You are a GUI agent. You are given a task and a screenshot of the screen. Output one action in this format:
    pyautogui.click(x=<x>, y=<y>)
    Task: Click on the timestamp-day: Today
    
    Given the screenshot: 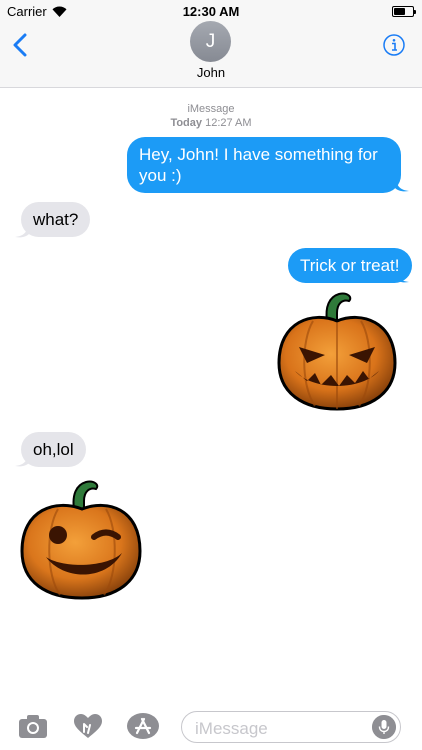 What is the action you would take?
    pyautogui.click(x=186, y=123)
    